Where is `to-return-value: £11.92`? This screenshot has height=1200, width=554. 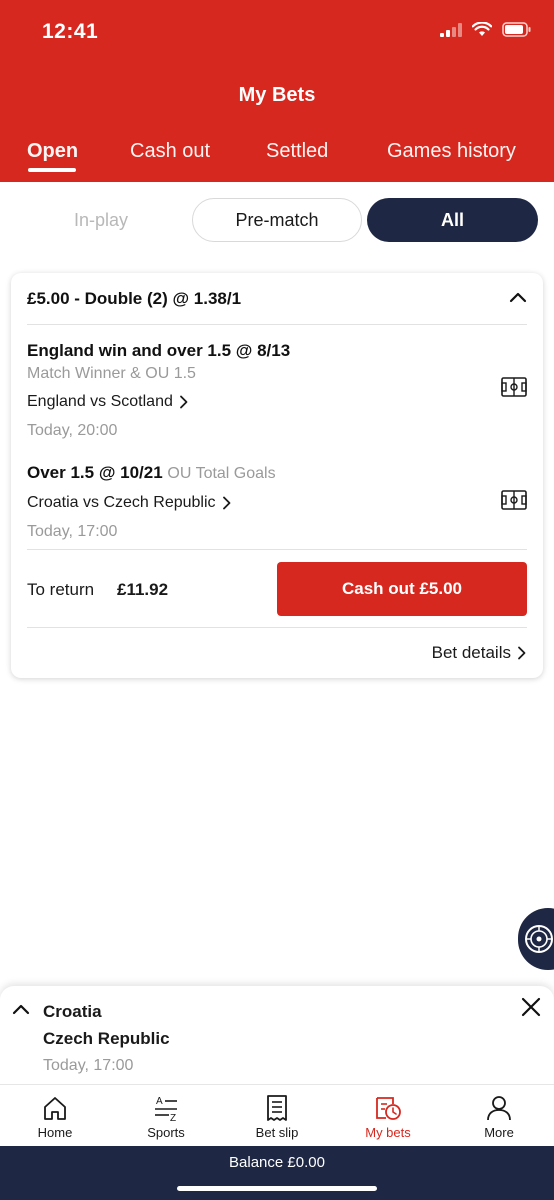 to-return-value: £11.92 is located at coordinates (143, 589).